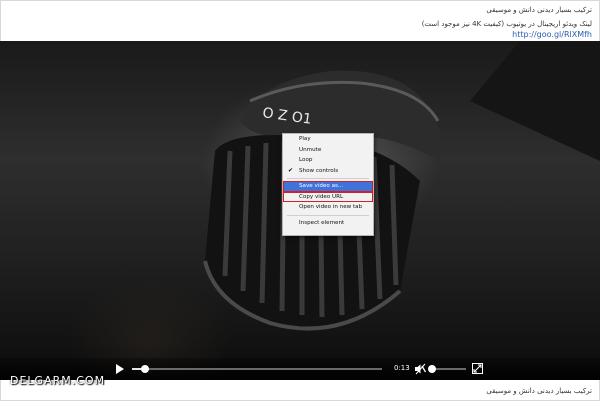 This screenshot has height=401, width=600. I want to click on menu-item-unmute: Unmute, so click(328, 150).